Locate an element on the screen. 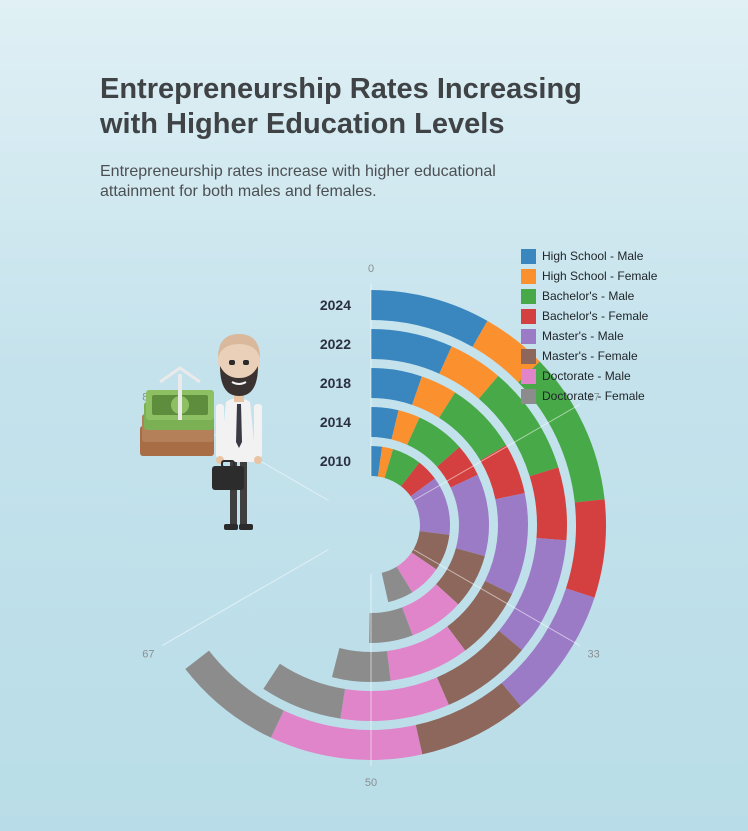 The height and width of the screenshot is (831, 748). legend-label: Master's - Male is located at coordinates (583, 336).